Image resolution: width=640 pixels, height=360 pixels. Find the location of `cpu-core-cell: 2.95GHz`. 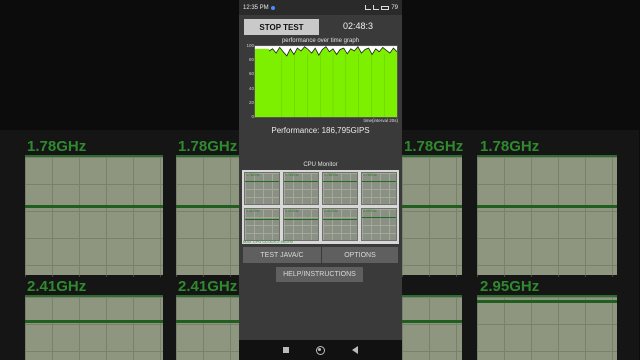

cpu-core-cell: 2.95GHz is located at coordinates (379, 224).